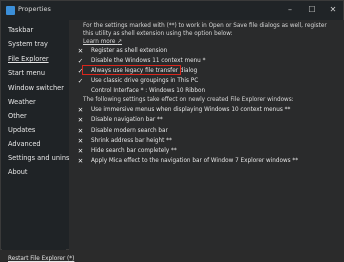  Describe the element at coordinates (26, 73) in the screenshot. I see `sidebar-item-start-menu: Start menu` at that location.